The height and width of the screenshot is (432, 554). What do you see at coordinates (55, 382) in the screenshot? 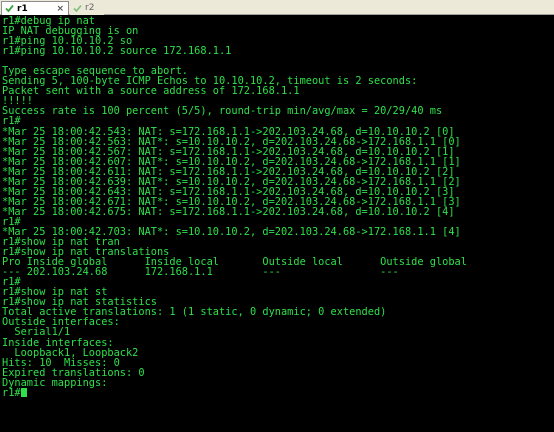
I see `terminal-line: Dynamic mappings:` at bounding box center [55, 382].